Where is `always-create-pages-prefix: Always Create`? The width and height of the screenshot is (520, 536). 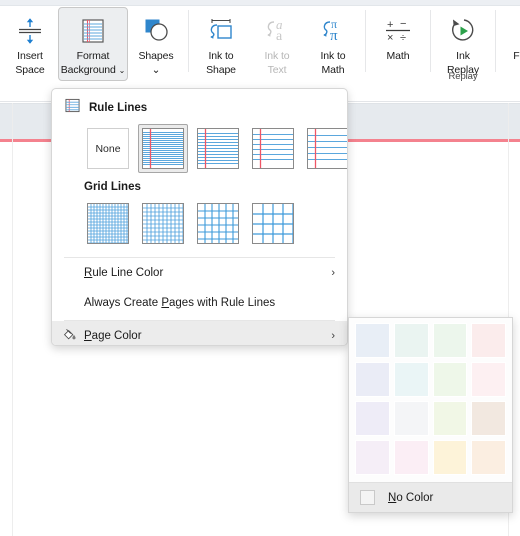 always-create-pages-prefix: Always Create is located at coordinates (123, 303).